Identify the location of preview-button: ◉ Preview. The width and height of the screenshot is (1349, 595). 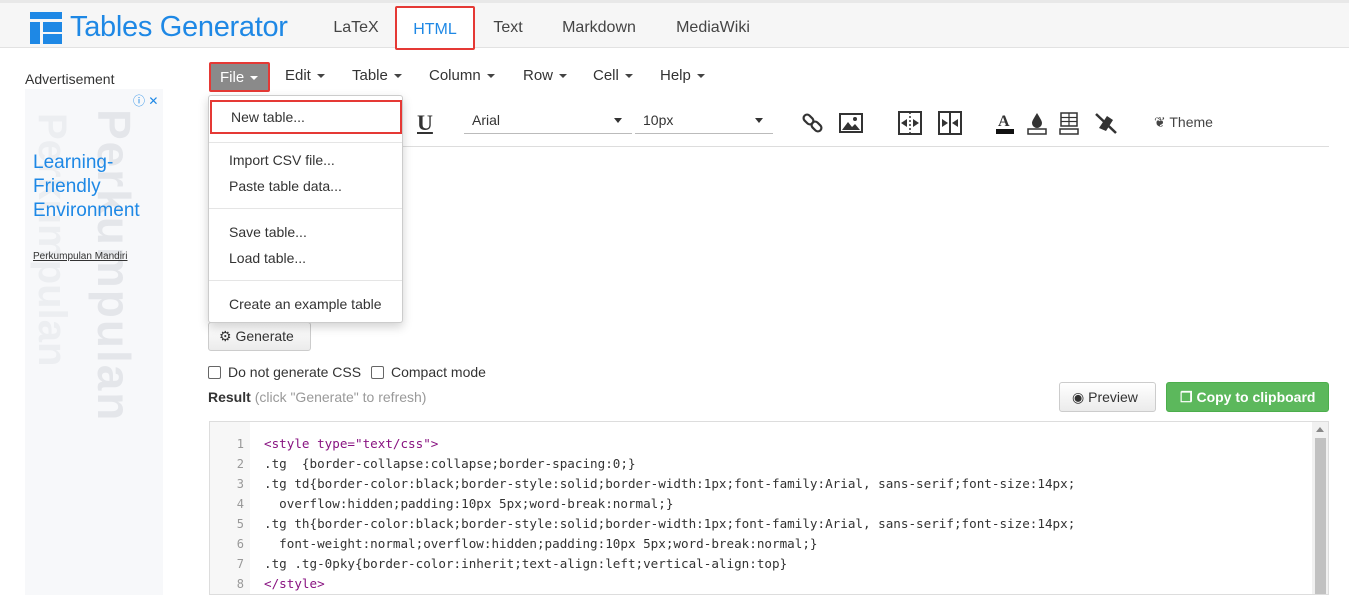
(1107, 397).